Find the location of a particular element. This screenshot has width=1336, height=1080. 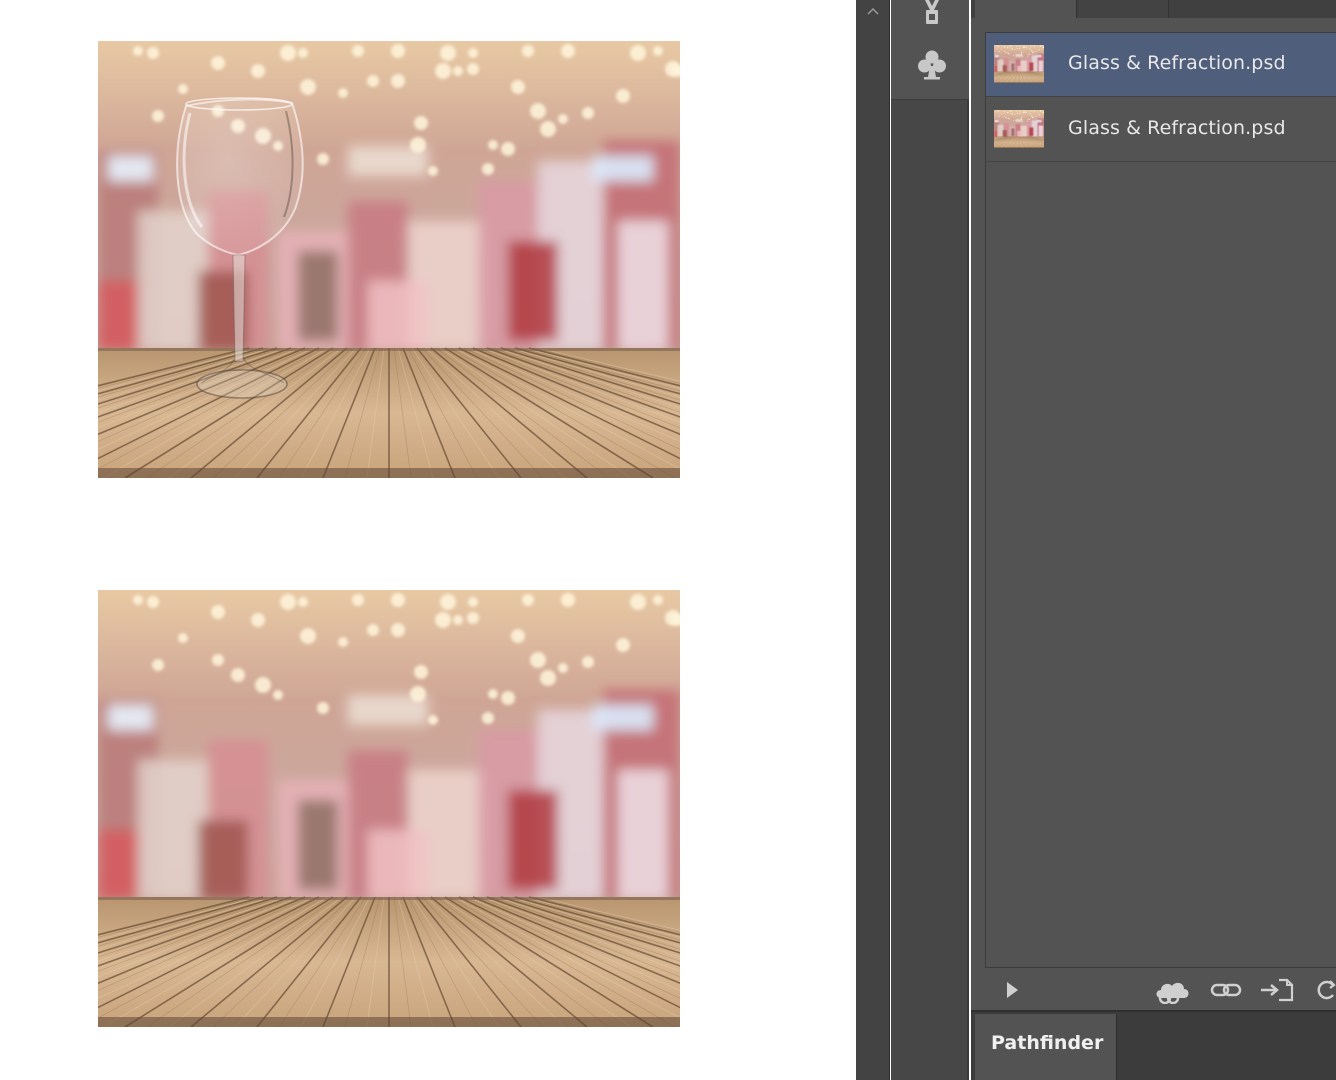

tab-pathfinder-label: Pathfinder is located at coordinates (1047, 1043).